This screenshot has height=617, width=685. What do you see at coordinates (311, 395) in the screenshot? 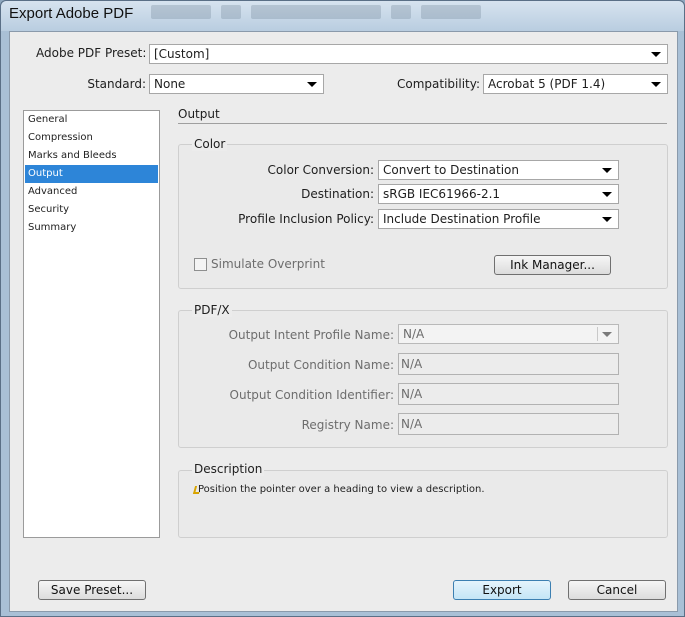
I see `output-condition-identifier-label: Output Condition Identifier:` at bounding box center [311, 395].